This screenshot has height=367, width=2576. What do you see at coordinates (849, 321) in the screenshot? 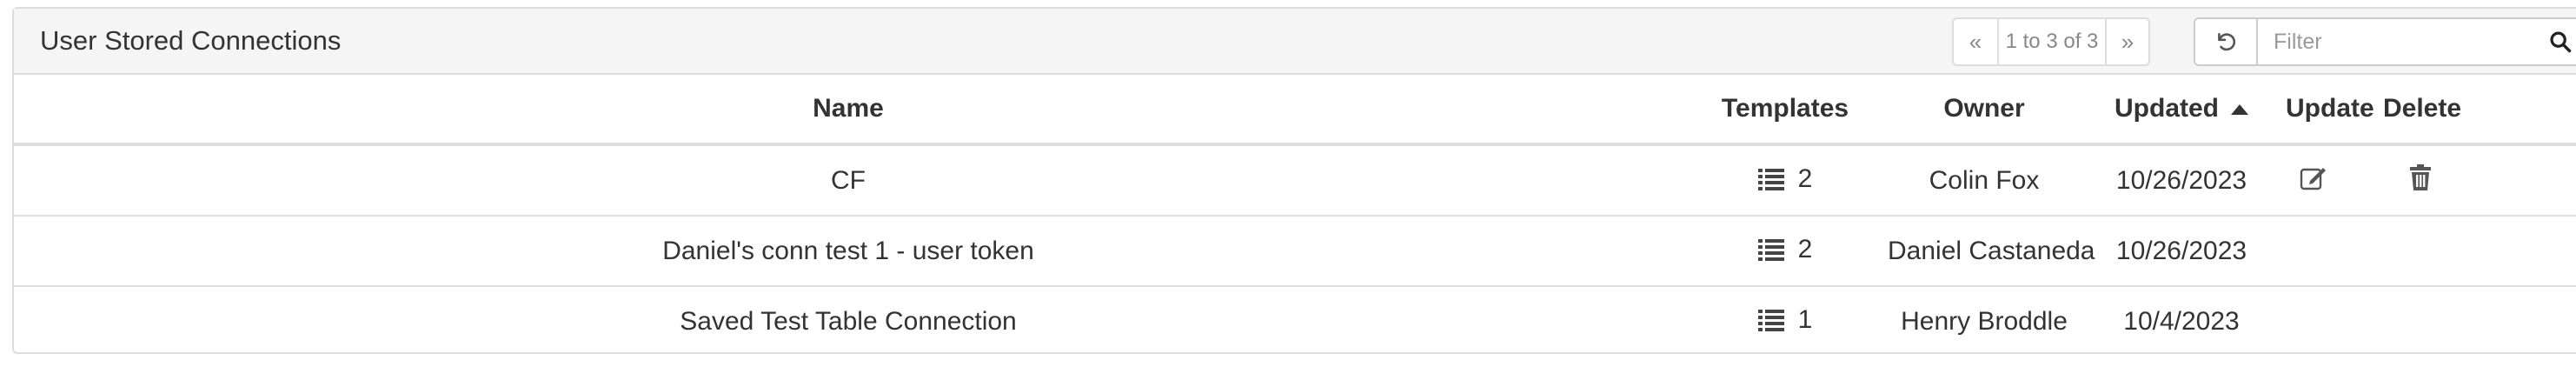
I see `row-name: Saved Test Table Connection` at bounding box center [849, 321].